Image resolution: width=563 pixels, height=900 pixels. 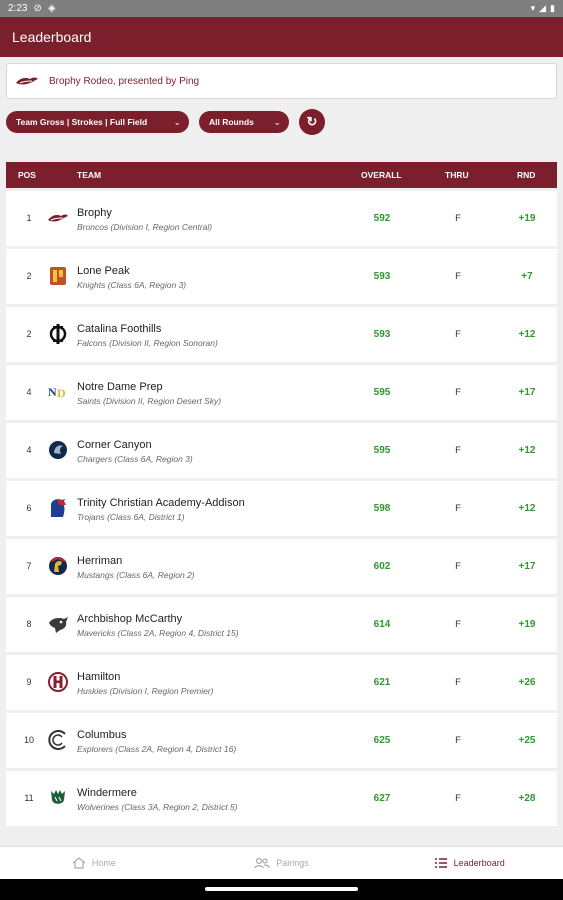 I want to click on maverick-logo-icon, so click(x=58, y=625).